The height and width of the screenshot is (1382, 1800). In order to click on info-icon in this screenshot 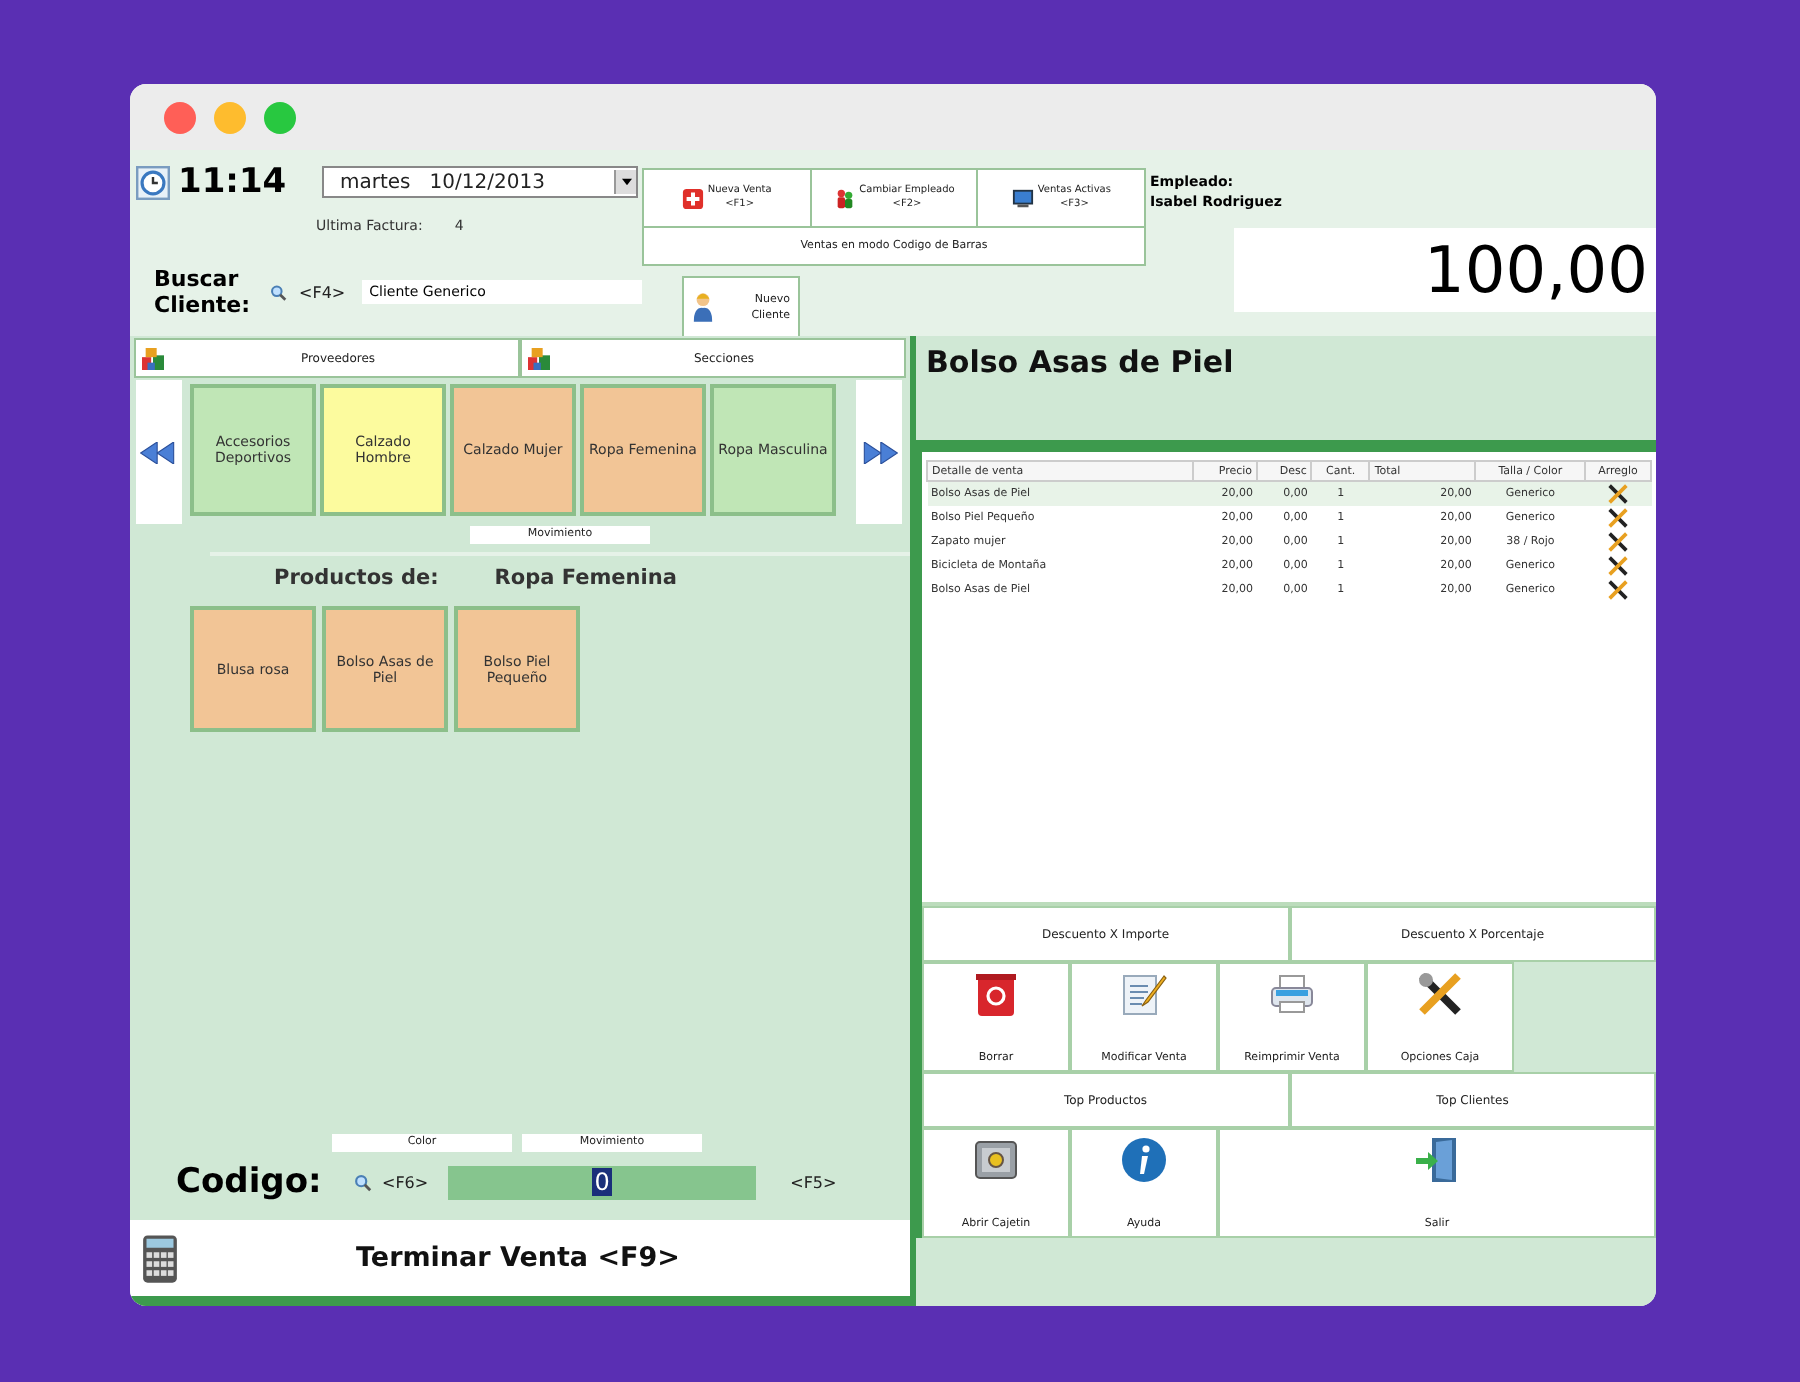, I will do `click(1144, 1160)`.